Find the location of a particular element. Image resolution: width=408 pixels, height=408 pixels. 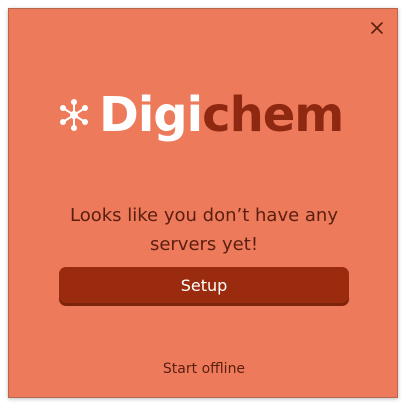

molecule-icon is located at coordinates (74, 115).